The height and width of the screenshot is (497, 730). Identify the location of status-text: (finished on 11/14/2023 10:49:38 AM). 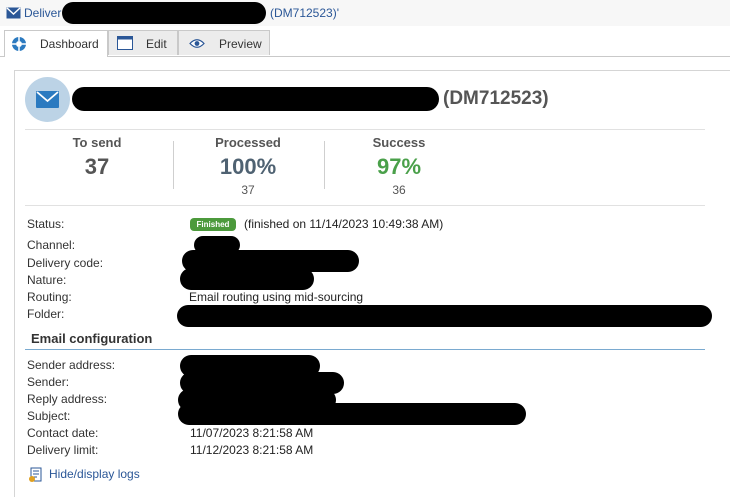
(344, 224).